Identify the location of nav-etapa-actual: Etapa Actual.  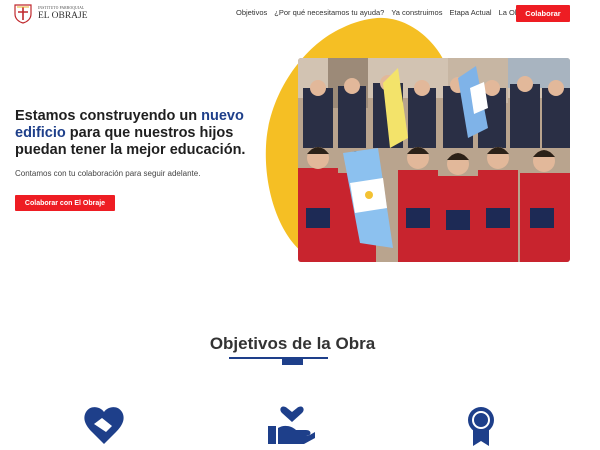
(470, 12).